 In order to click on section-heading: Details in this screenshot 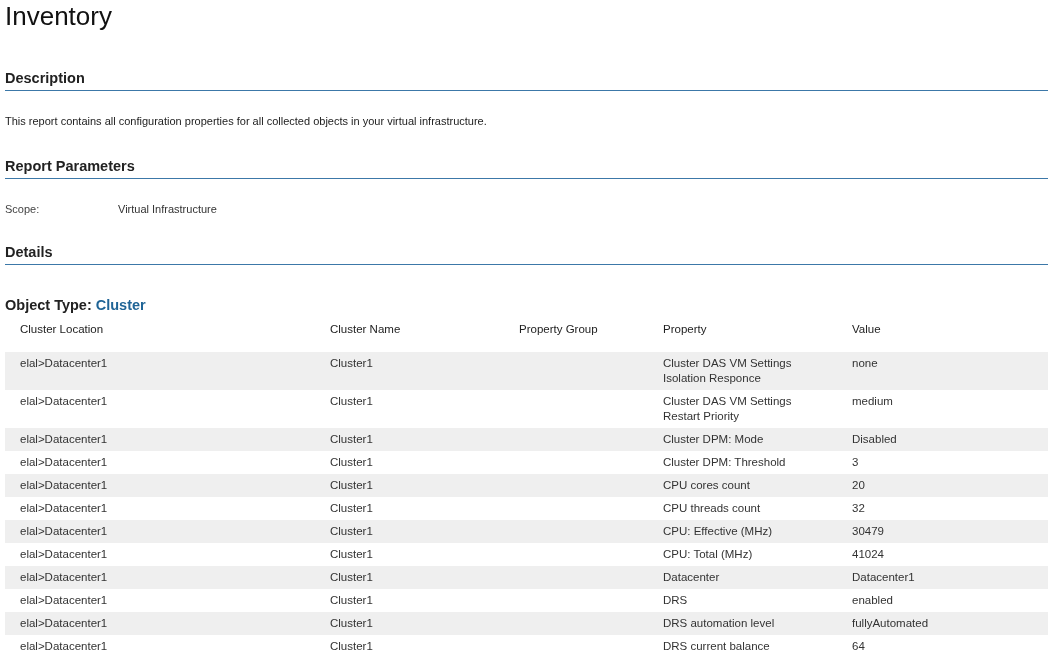, I will do `click(29, 252)`.